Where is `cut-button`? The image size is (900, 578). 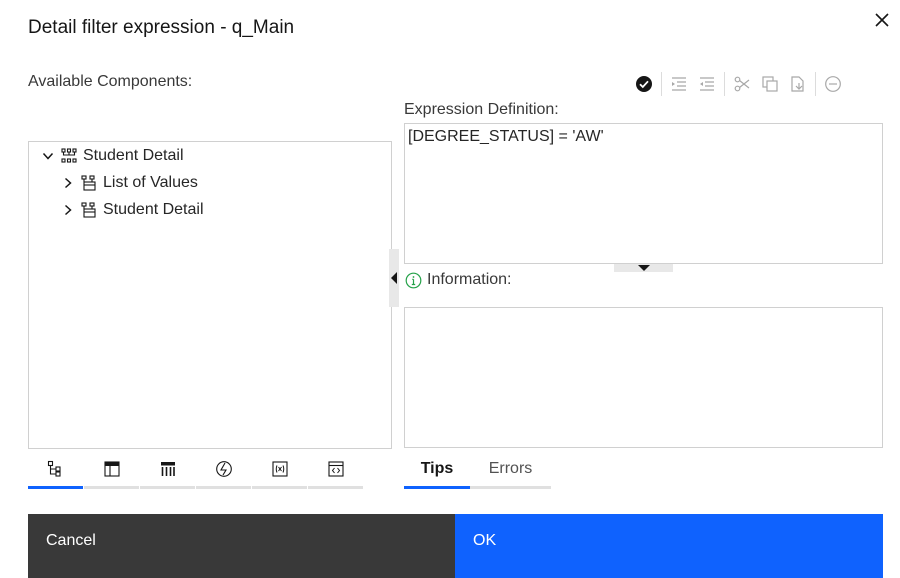
cut-button is located at coordinates (742, 84).